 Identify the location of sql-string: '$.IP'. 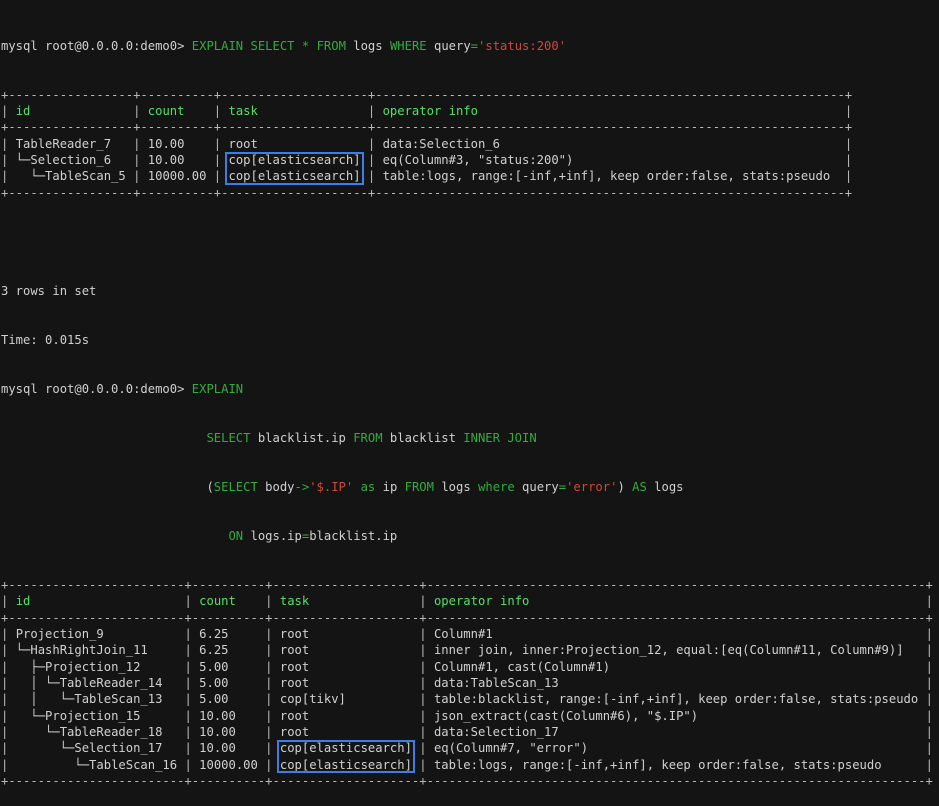
(331, 486).